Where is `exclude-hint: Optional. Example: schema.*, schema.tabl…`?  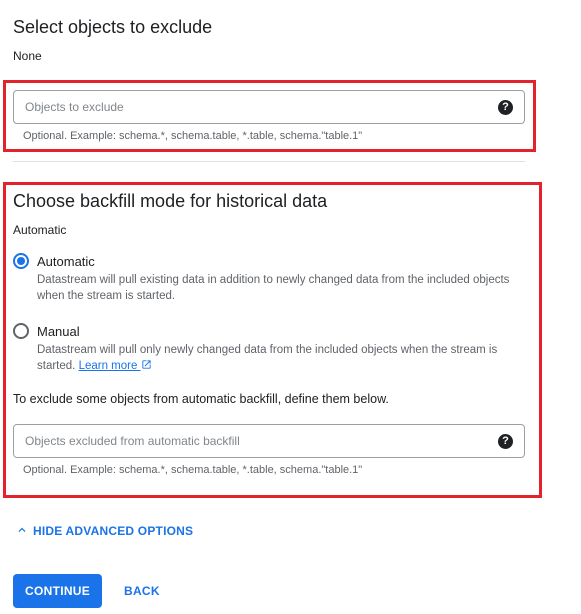 exclude-hint: Optional. Example: schema.*, schema.tabl… is located at coordinates (193, 136).